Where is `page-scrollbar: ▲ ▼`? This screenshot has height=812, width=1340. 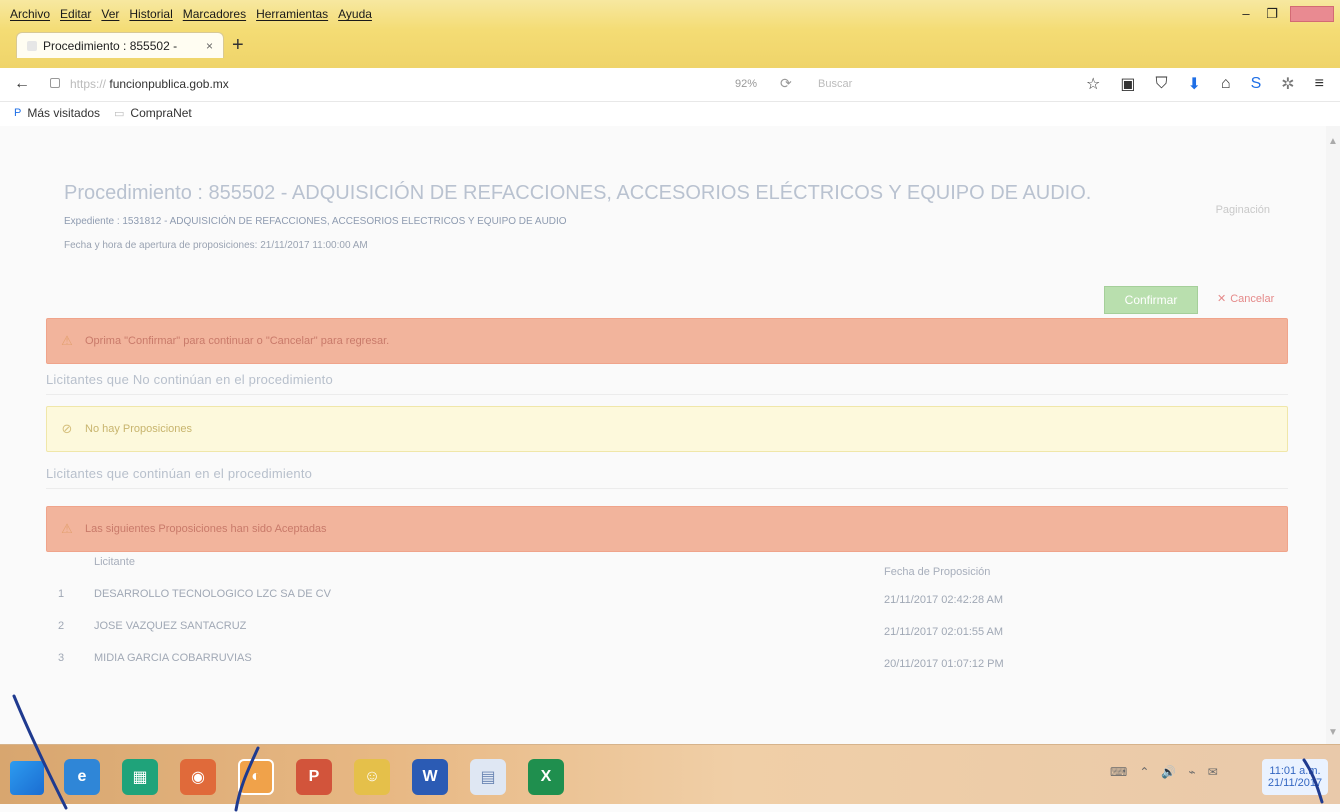
page-scrollbar: ▲ ▼ is located at coordinates (1333, 435).